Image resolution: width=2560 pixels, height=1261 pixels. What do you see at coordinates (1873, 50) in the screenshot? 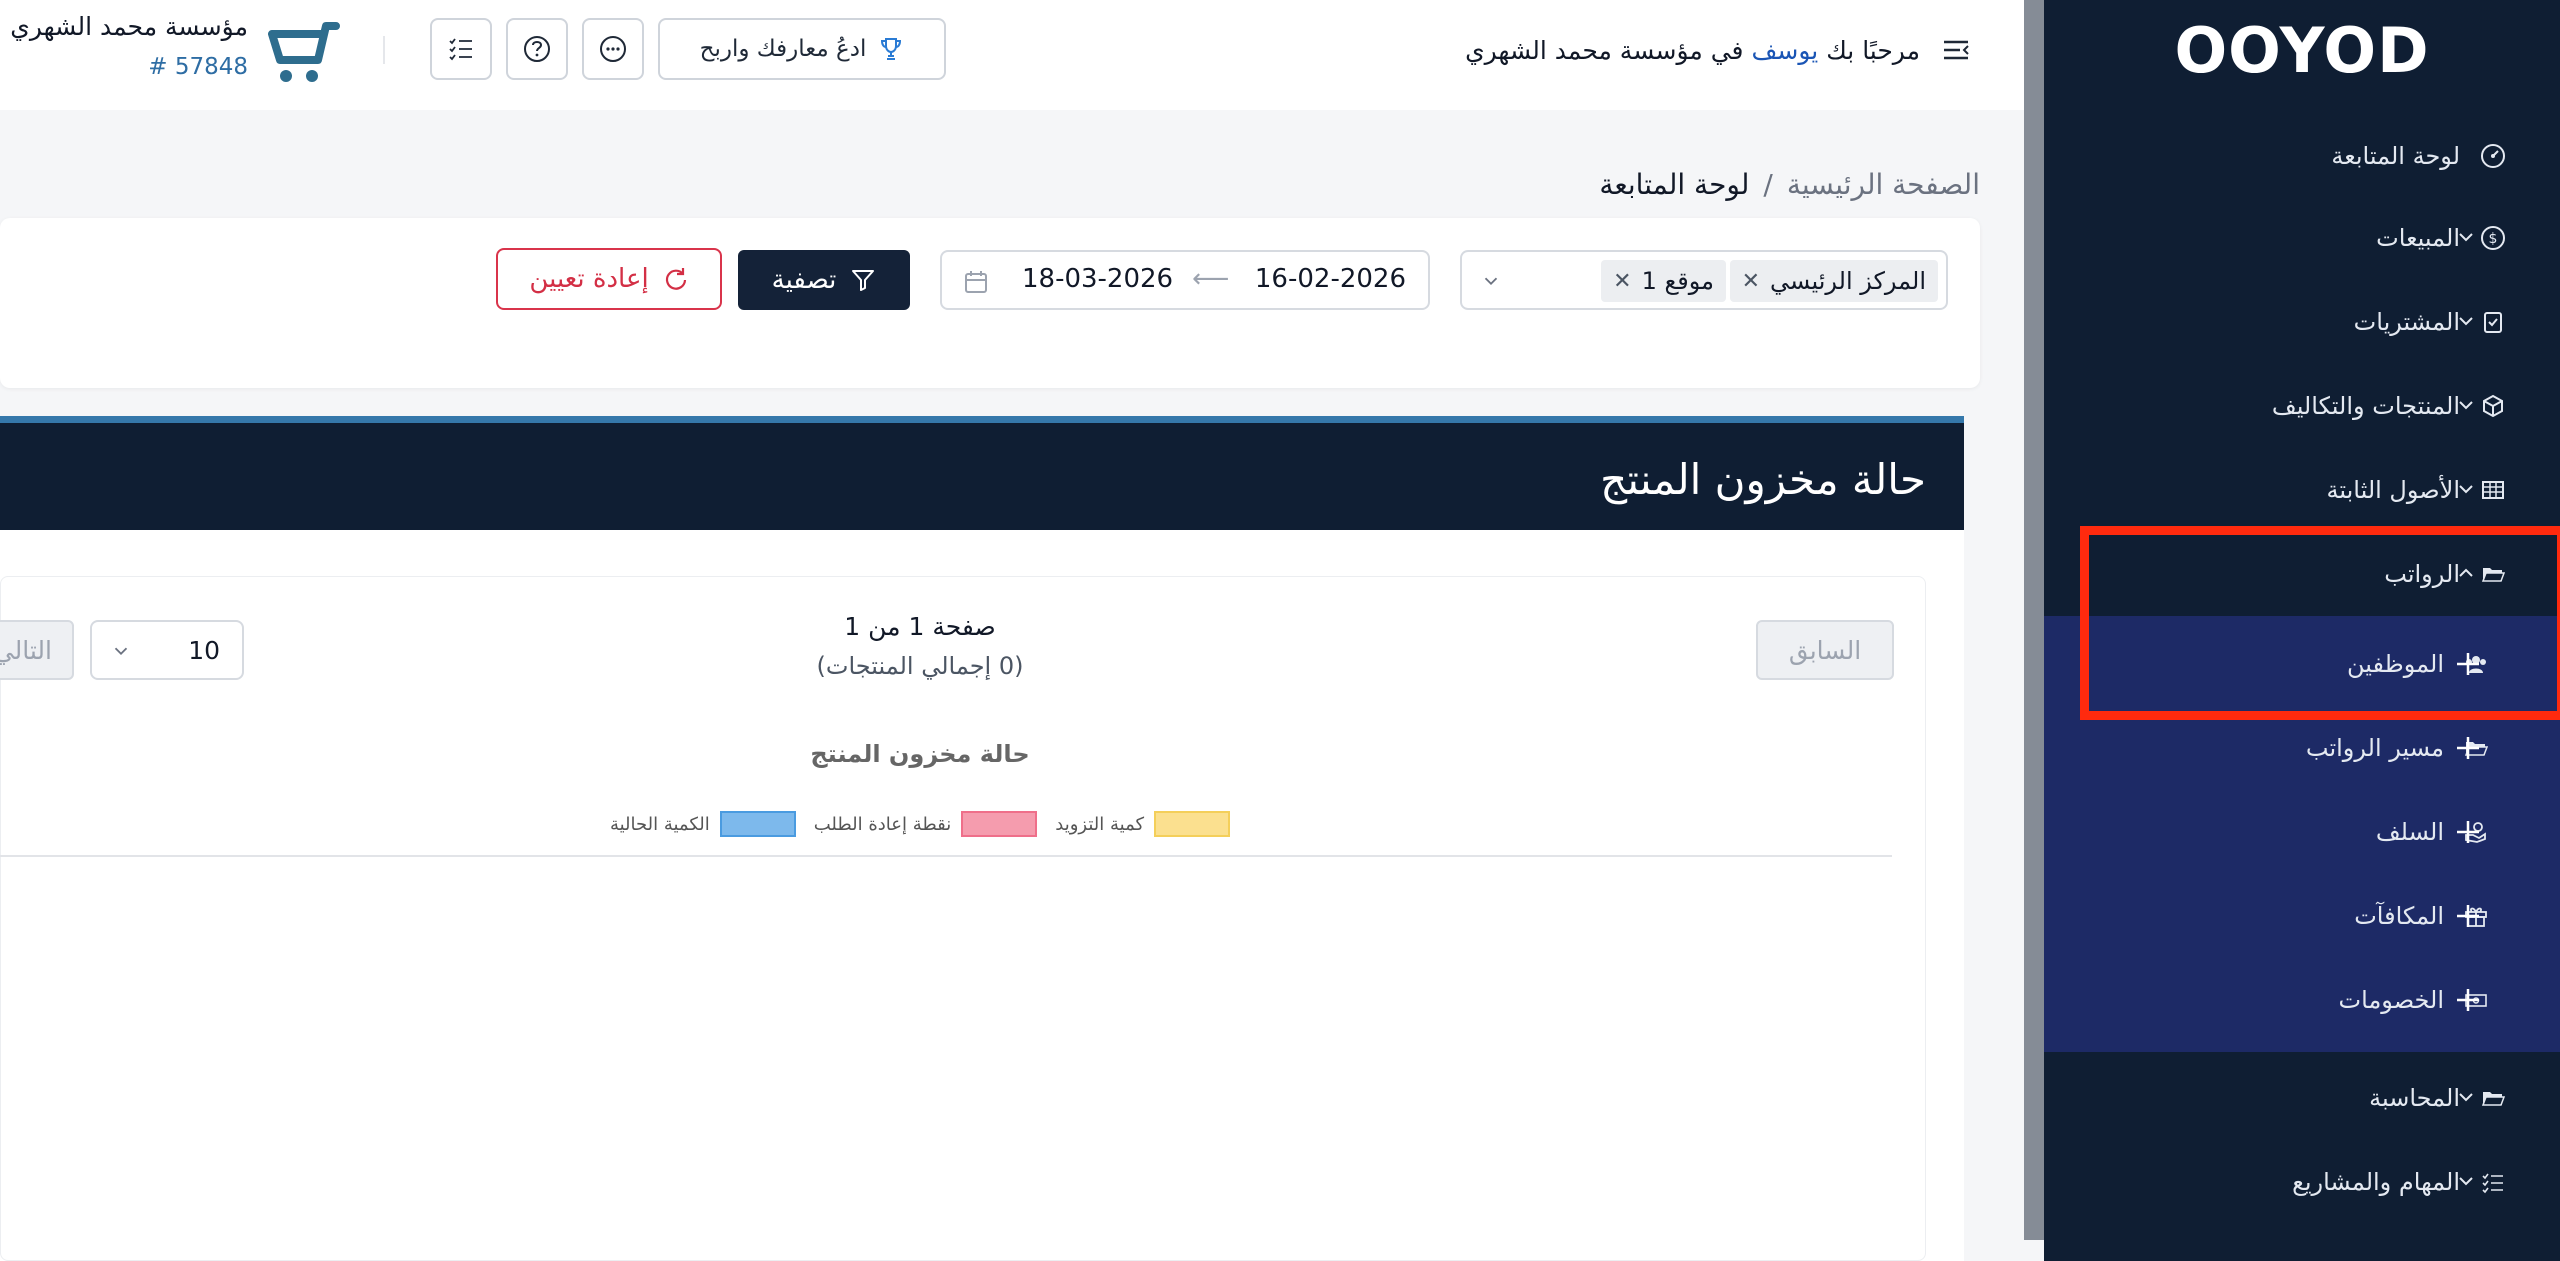
I see `welcome-prefix: مرحبًا بك` at bounding box center [1873, 50].